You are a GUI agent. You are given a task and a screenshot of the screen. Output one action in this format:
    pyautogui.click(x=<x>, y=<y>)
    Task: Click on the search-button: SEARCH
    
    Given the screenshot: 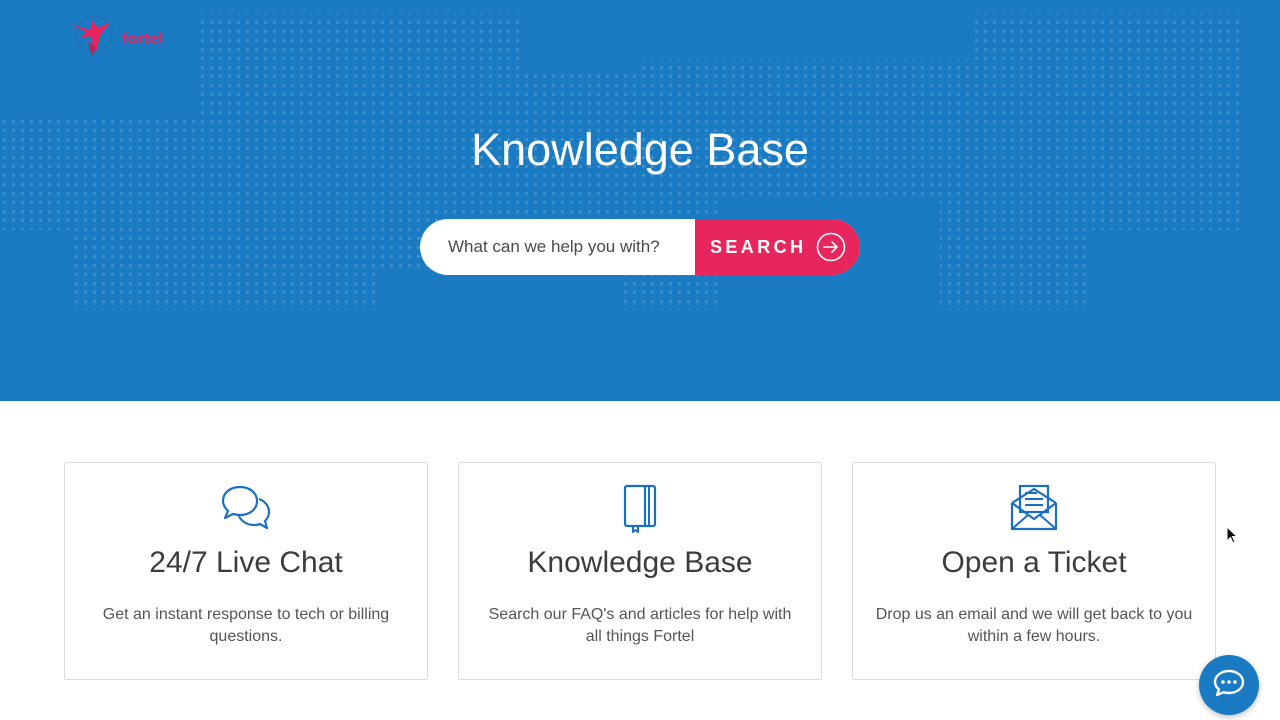 What is the action you would take?
    pyautogui.click(x=777, y=247)
    